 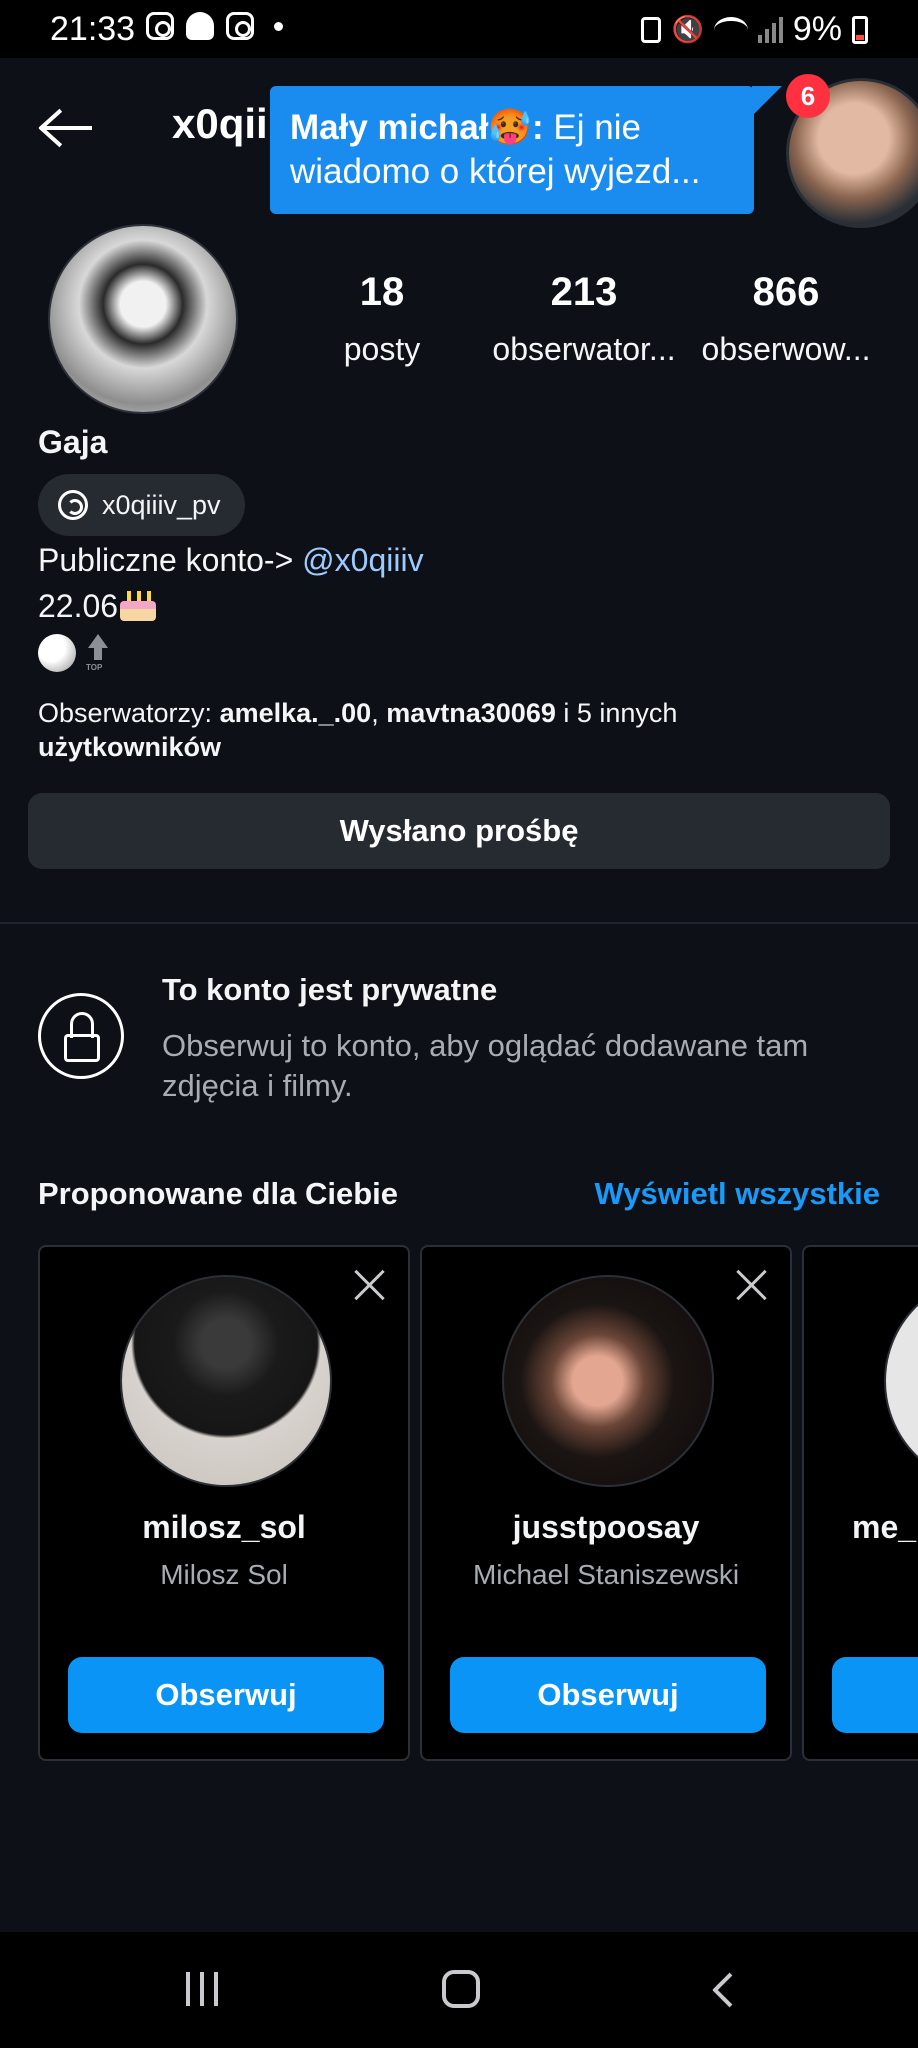 What do you see at coordinates (808, 96) in the screenshot?
I see `unread-badge: 6` at bounding box center [808, 96].